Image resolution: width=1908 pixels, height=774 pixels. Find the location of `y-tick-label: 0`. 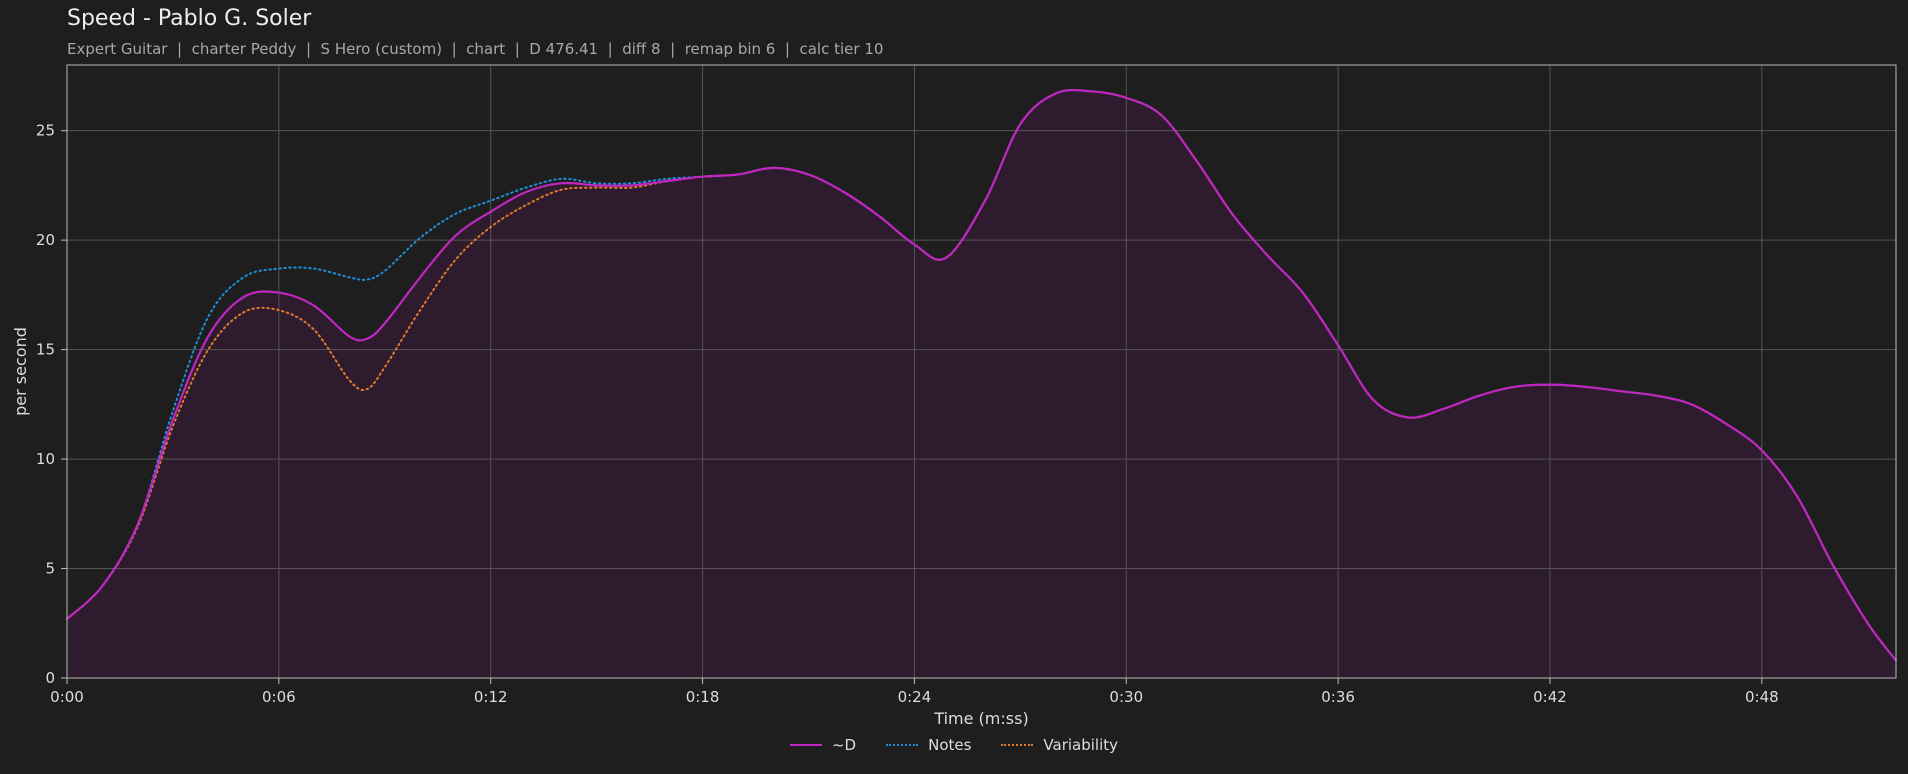

y-tick-label: 0 is located at coordinates (50, 678).